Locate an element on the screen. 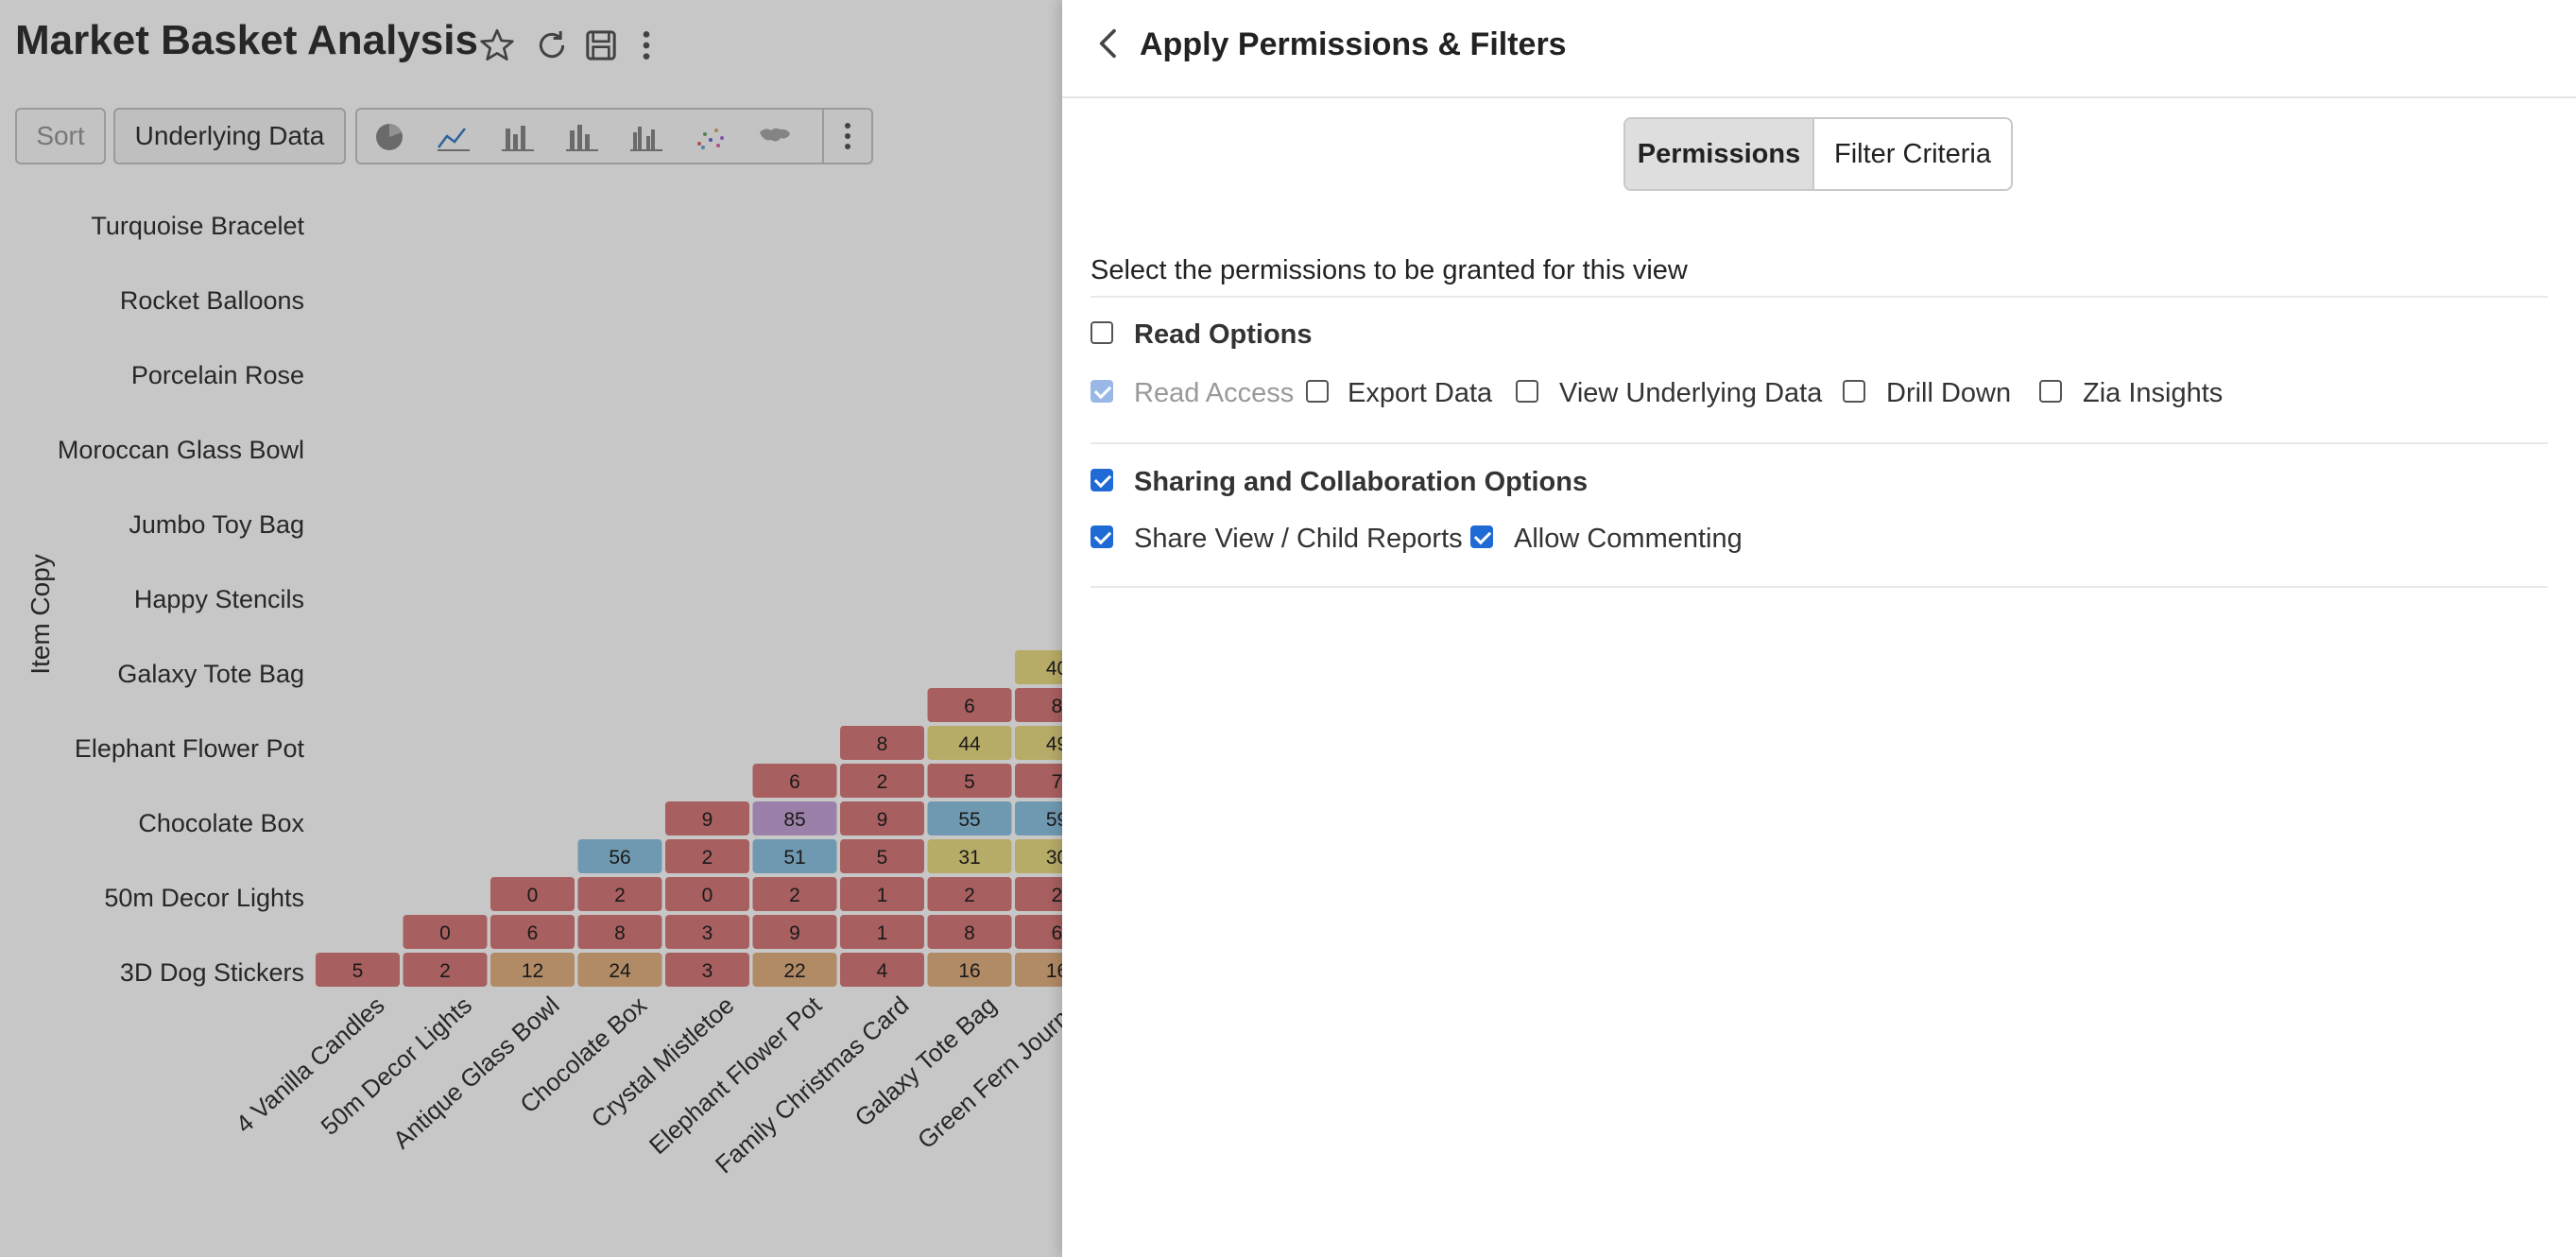 This screenshot has width=2576, height=1257. read-access-checkbox is located at coordinates (1102, 391).